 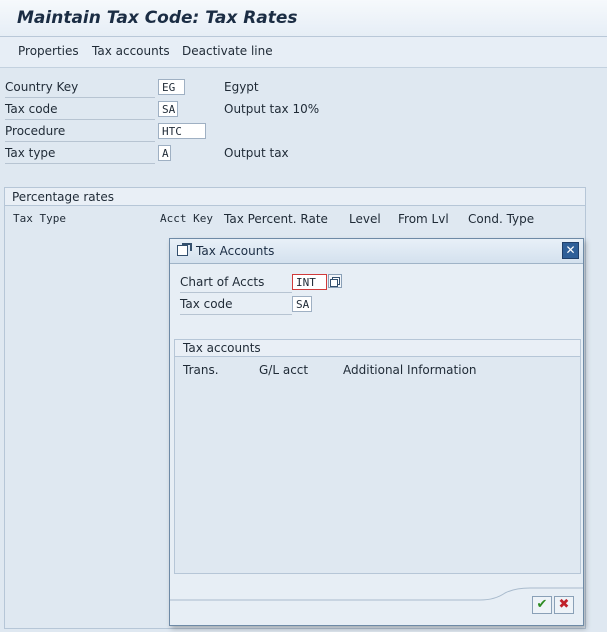 I want to click on column-header-level: Level, so click(x=365, y=219).